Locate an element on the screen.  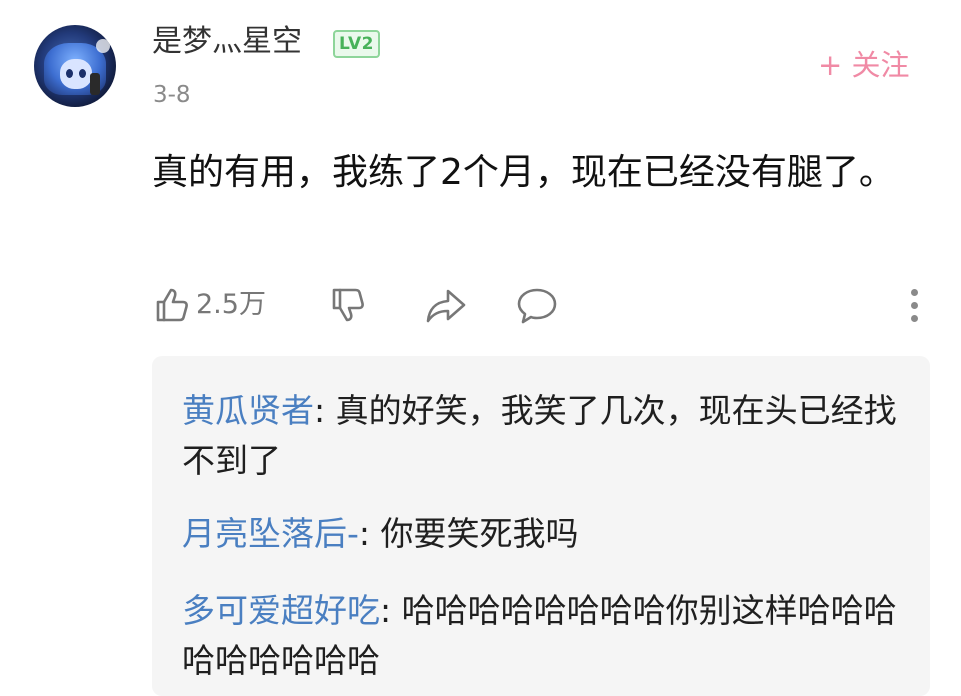
like-button: 2.5万 is located at coordinates (209, 305).